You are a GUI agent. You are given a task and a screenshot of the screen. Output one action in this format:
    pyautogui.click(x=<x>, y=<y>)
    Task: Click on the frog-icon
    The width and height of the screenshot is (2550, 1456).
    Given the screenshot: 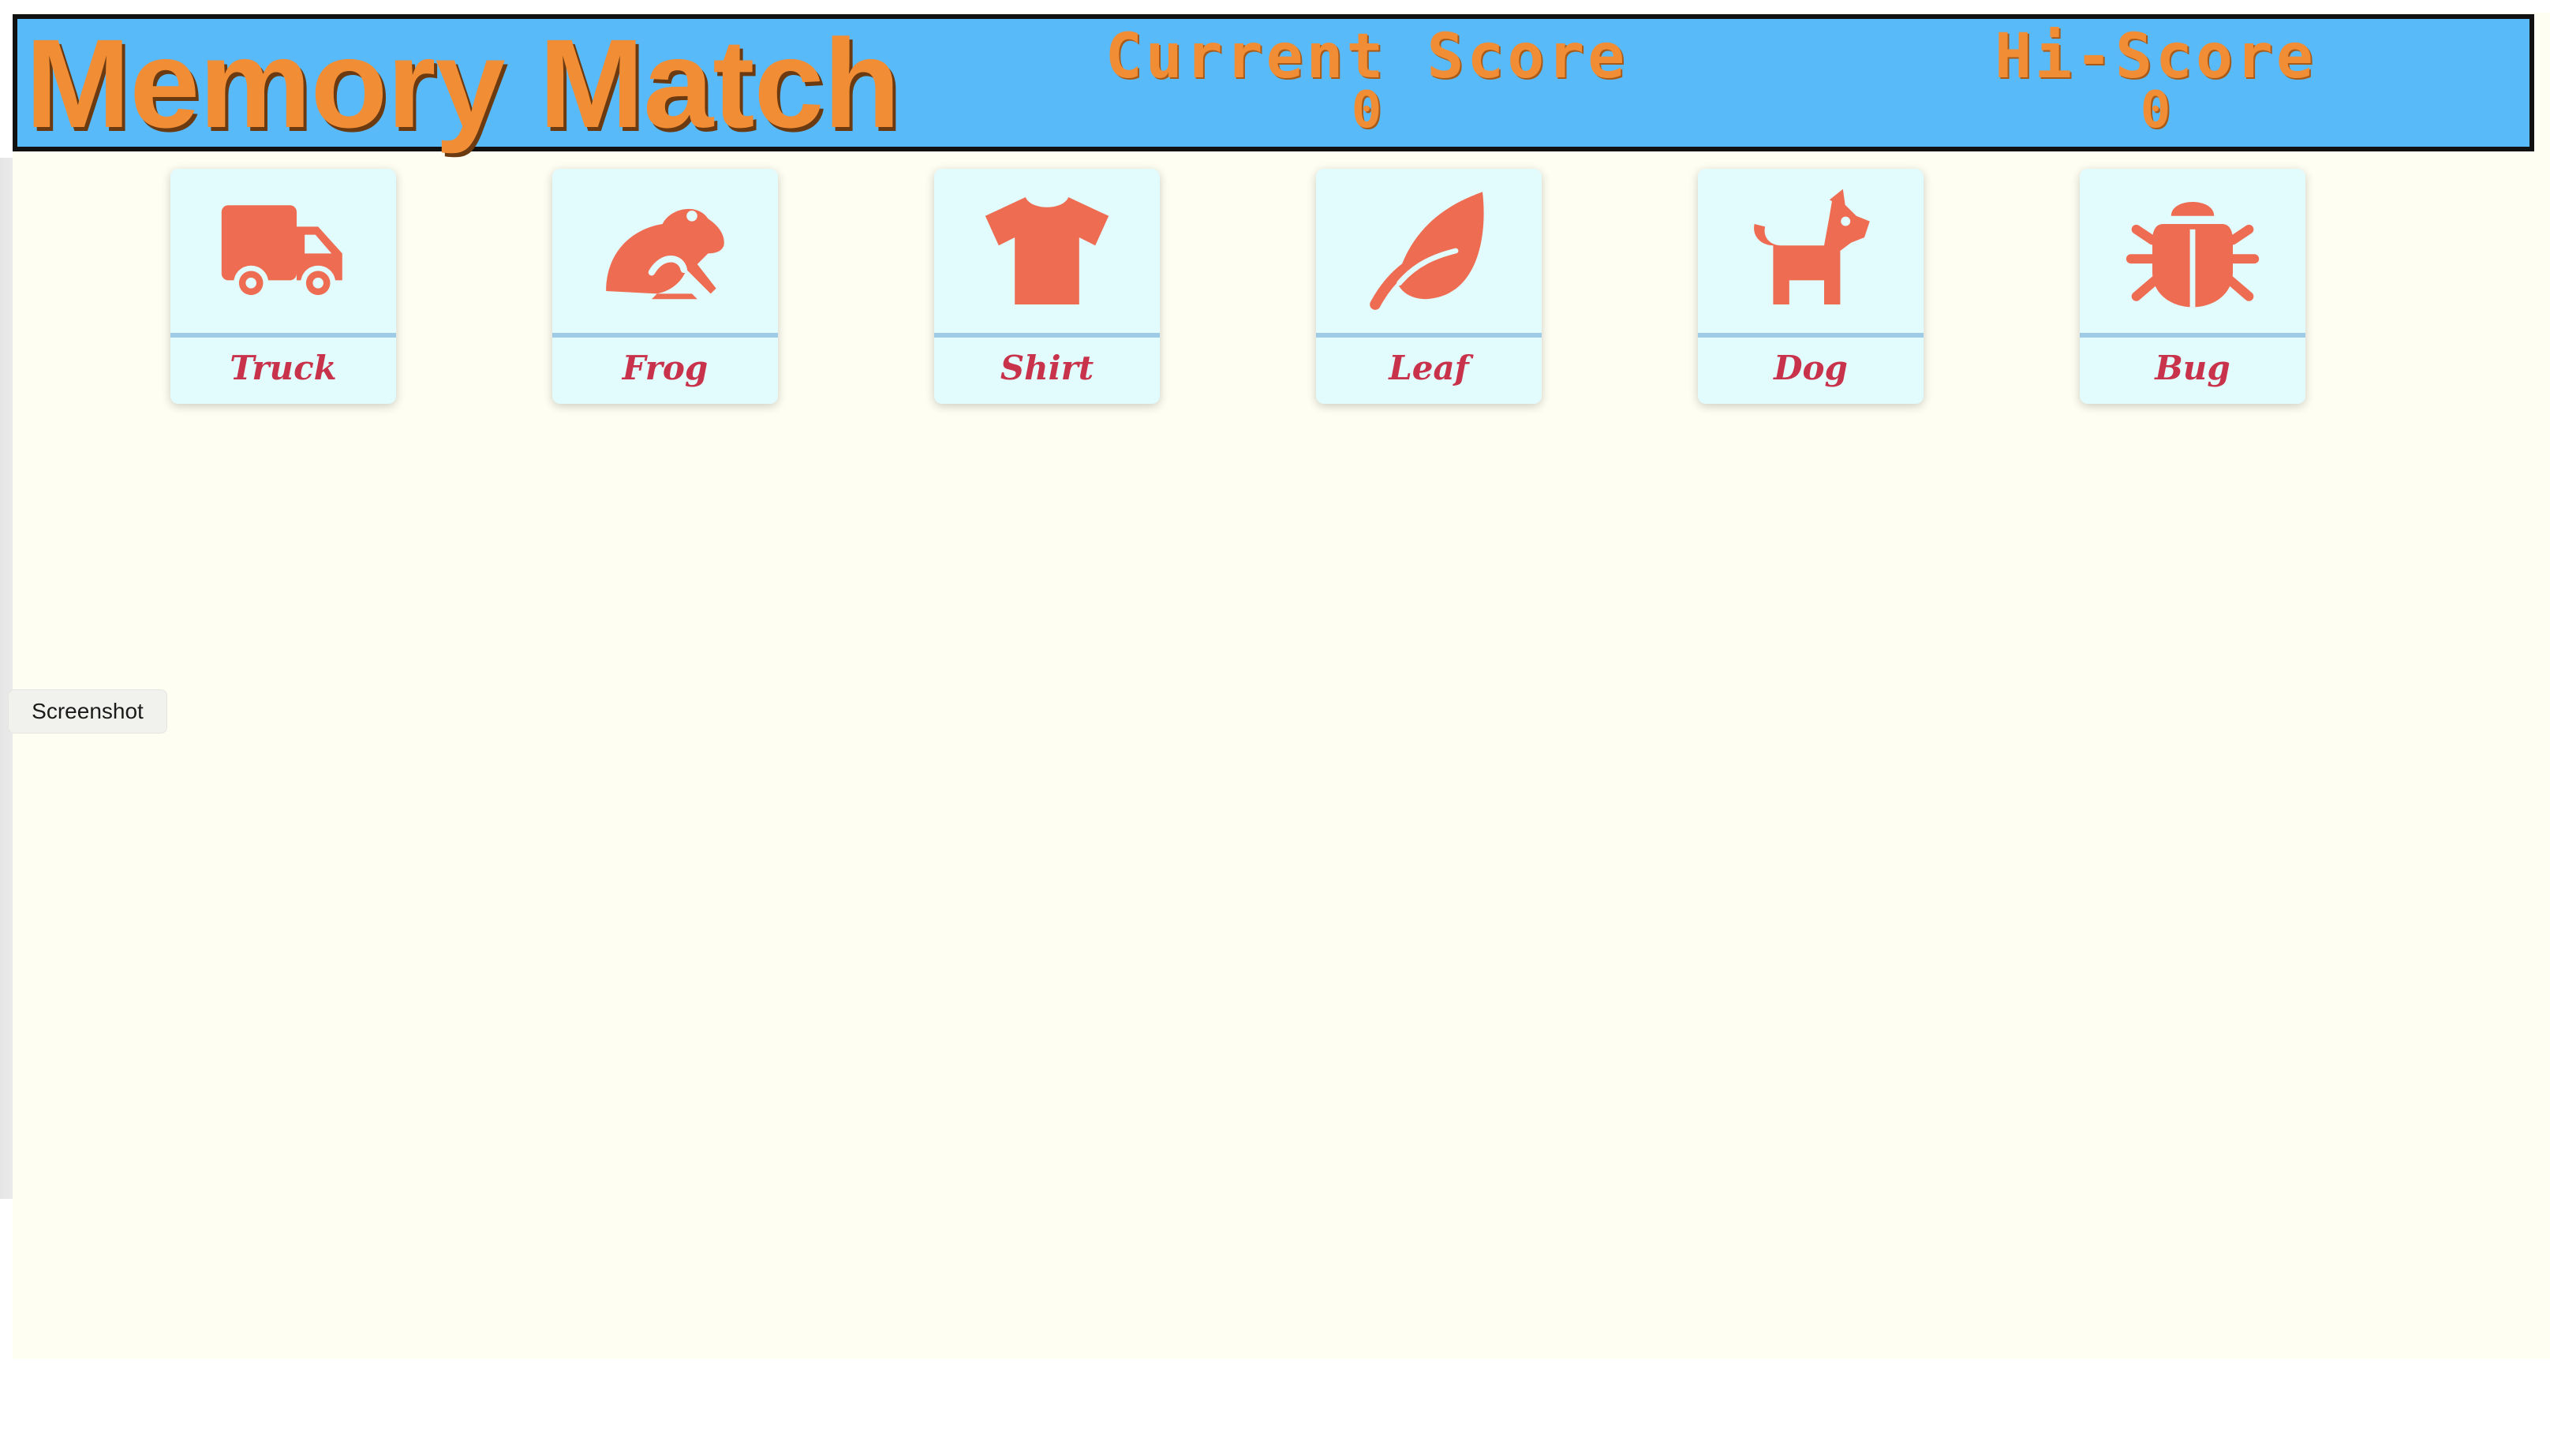 What is the action you would take?
    pyautogui.click(x=665, y=251)
    